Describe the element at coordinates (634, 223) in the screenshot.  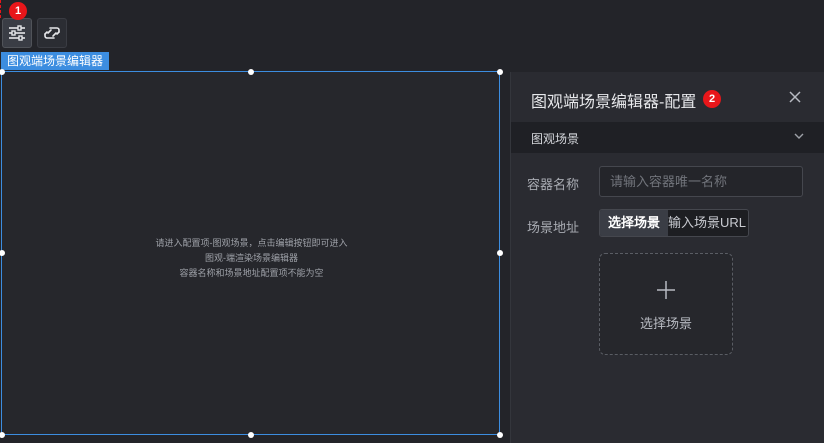
I see `tab-select-scene: 选择场景` at that location.